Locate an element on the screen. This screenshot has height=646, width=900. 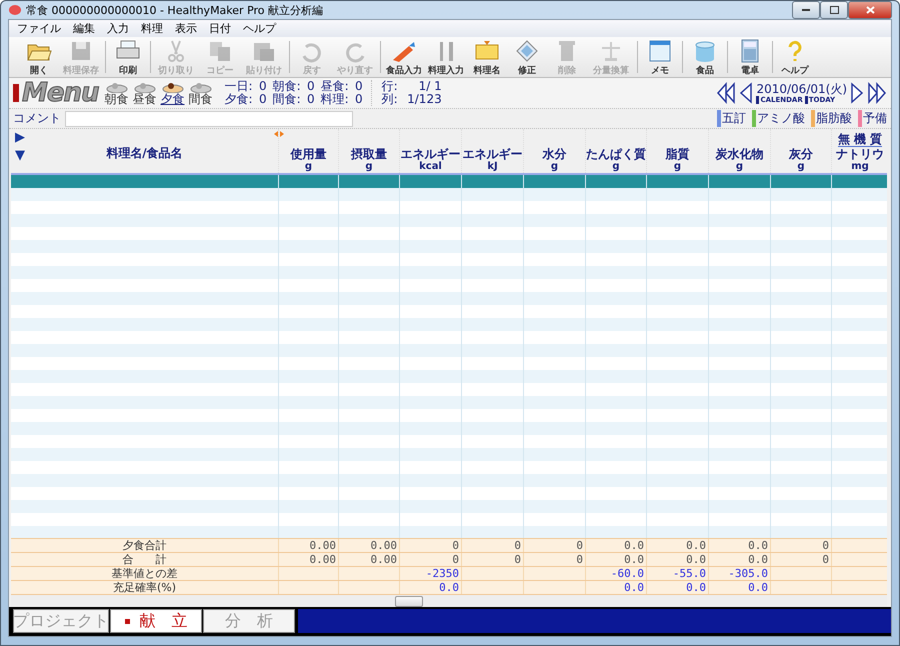
double-left-icon is located at coordinates (726, 93).